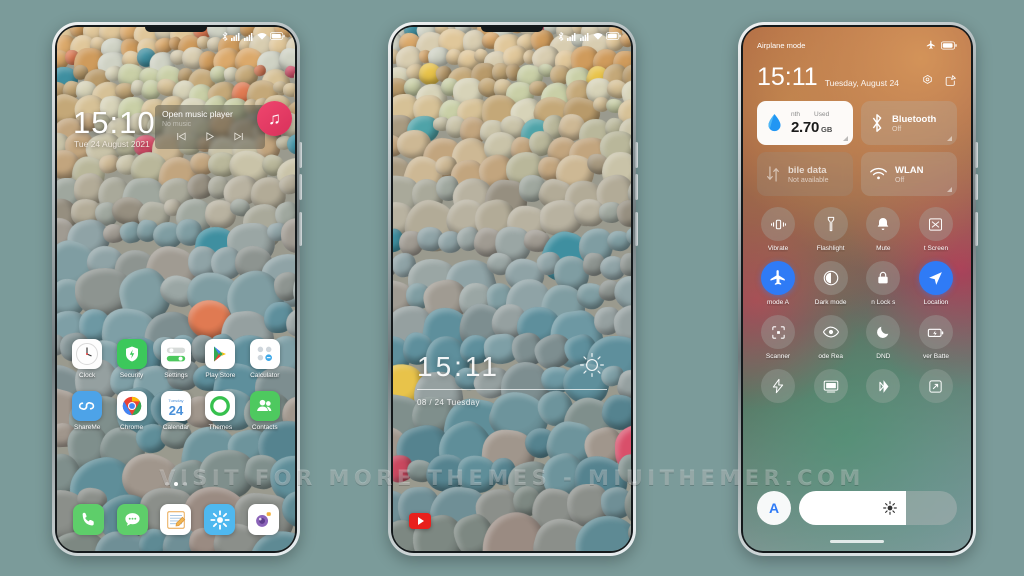 The height and width of the screenshot is (576, 1024). I want to click on home-page-dots, so click(176, 484).